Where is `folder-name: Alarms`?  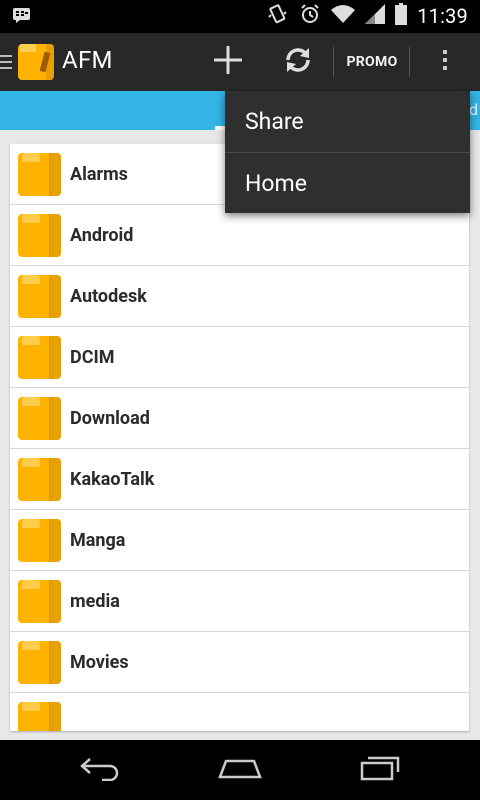
folder-name: Alarms is located at coordinates (99, 174).